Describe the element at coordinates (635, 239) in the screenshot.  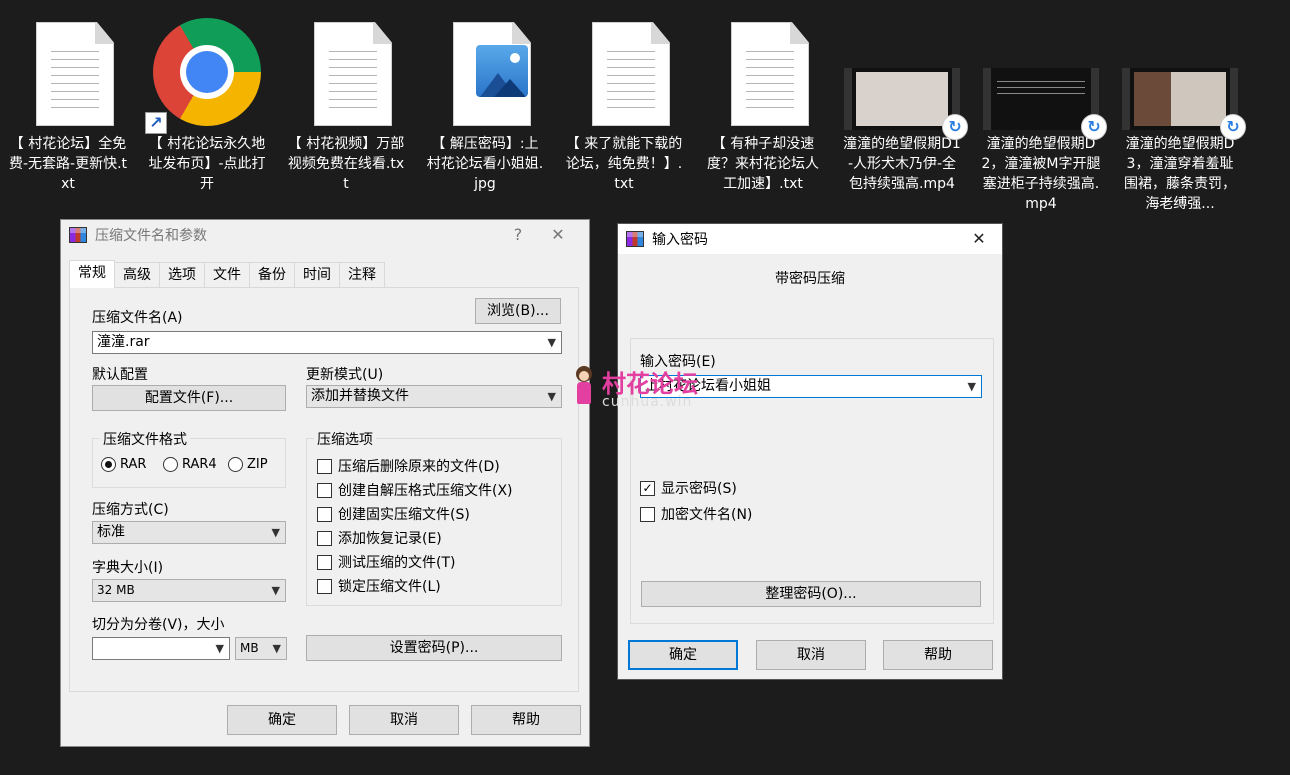
I see `winrar-icon` at that location.